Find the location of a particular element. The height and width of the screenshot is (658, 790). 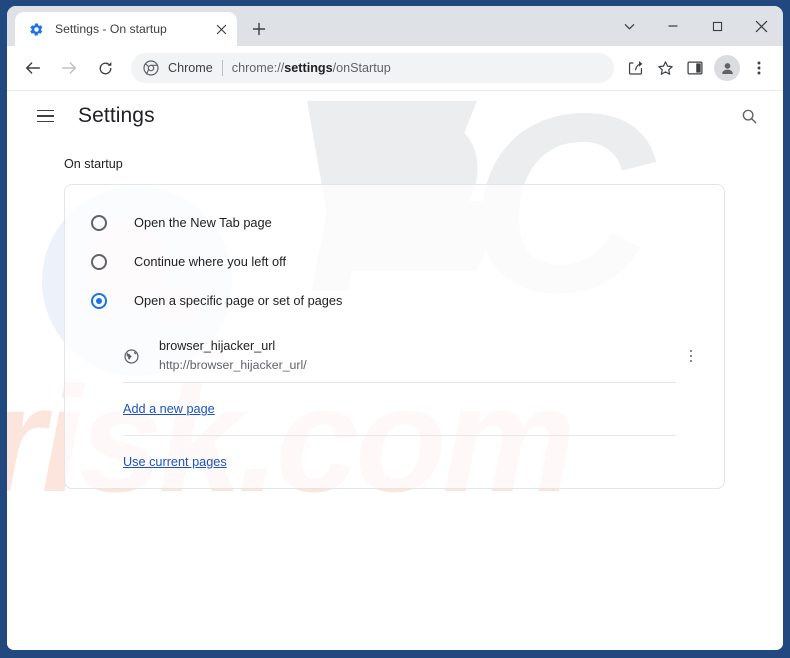

radio-label: Open the New Tab page is located at coordinates (203, 222).